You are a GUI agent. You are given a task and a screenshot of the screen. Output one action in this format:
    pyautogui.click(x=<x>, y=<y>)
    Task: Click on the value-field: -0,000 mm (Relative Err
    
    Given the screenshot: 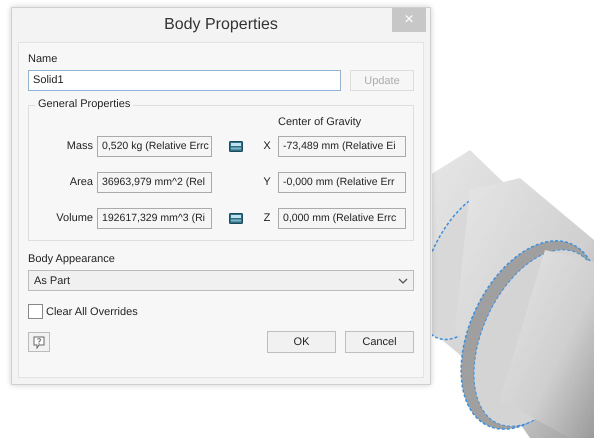 What is the action you would take?
    pyautogui.click(x=342, y=182)
    